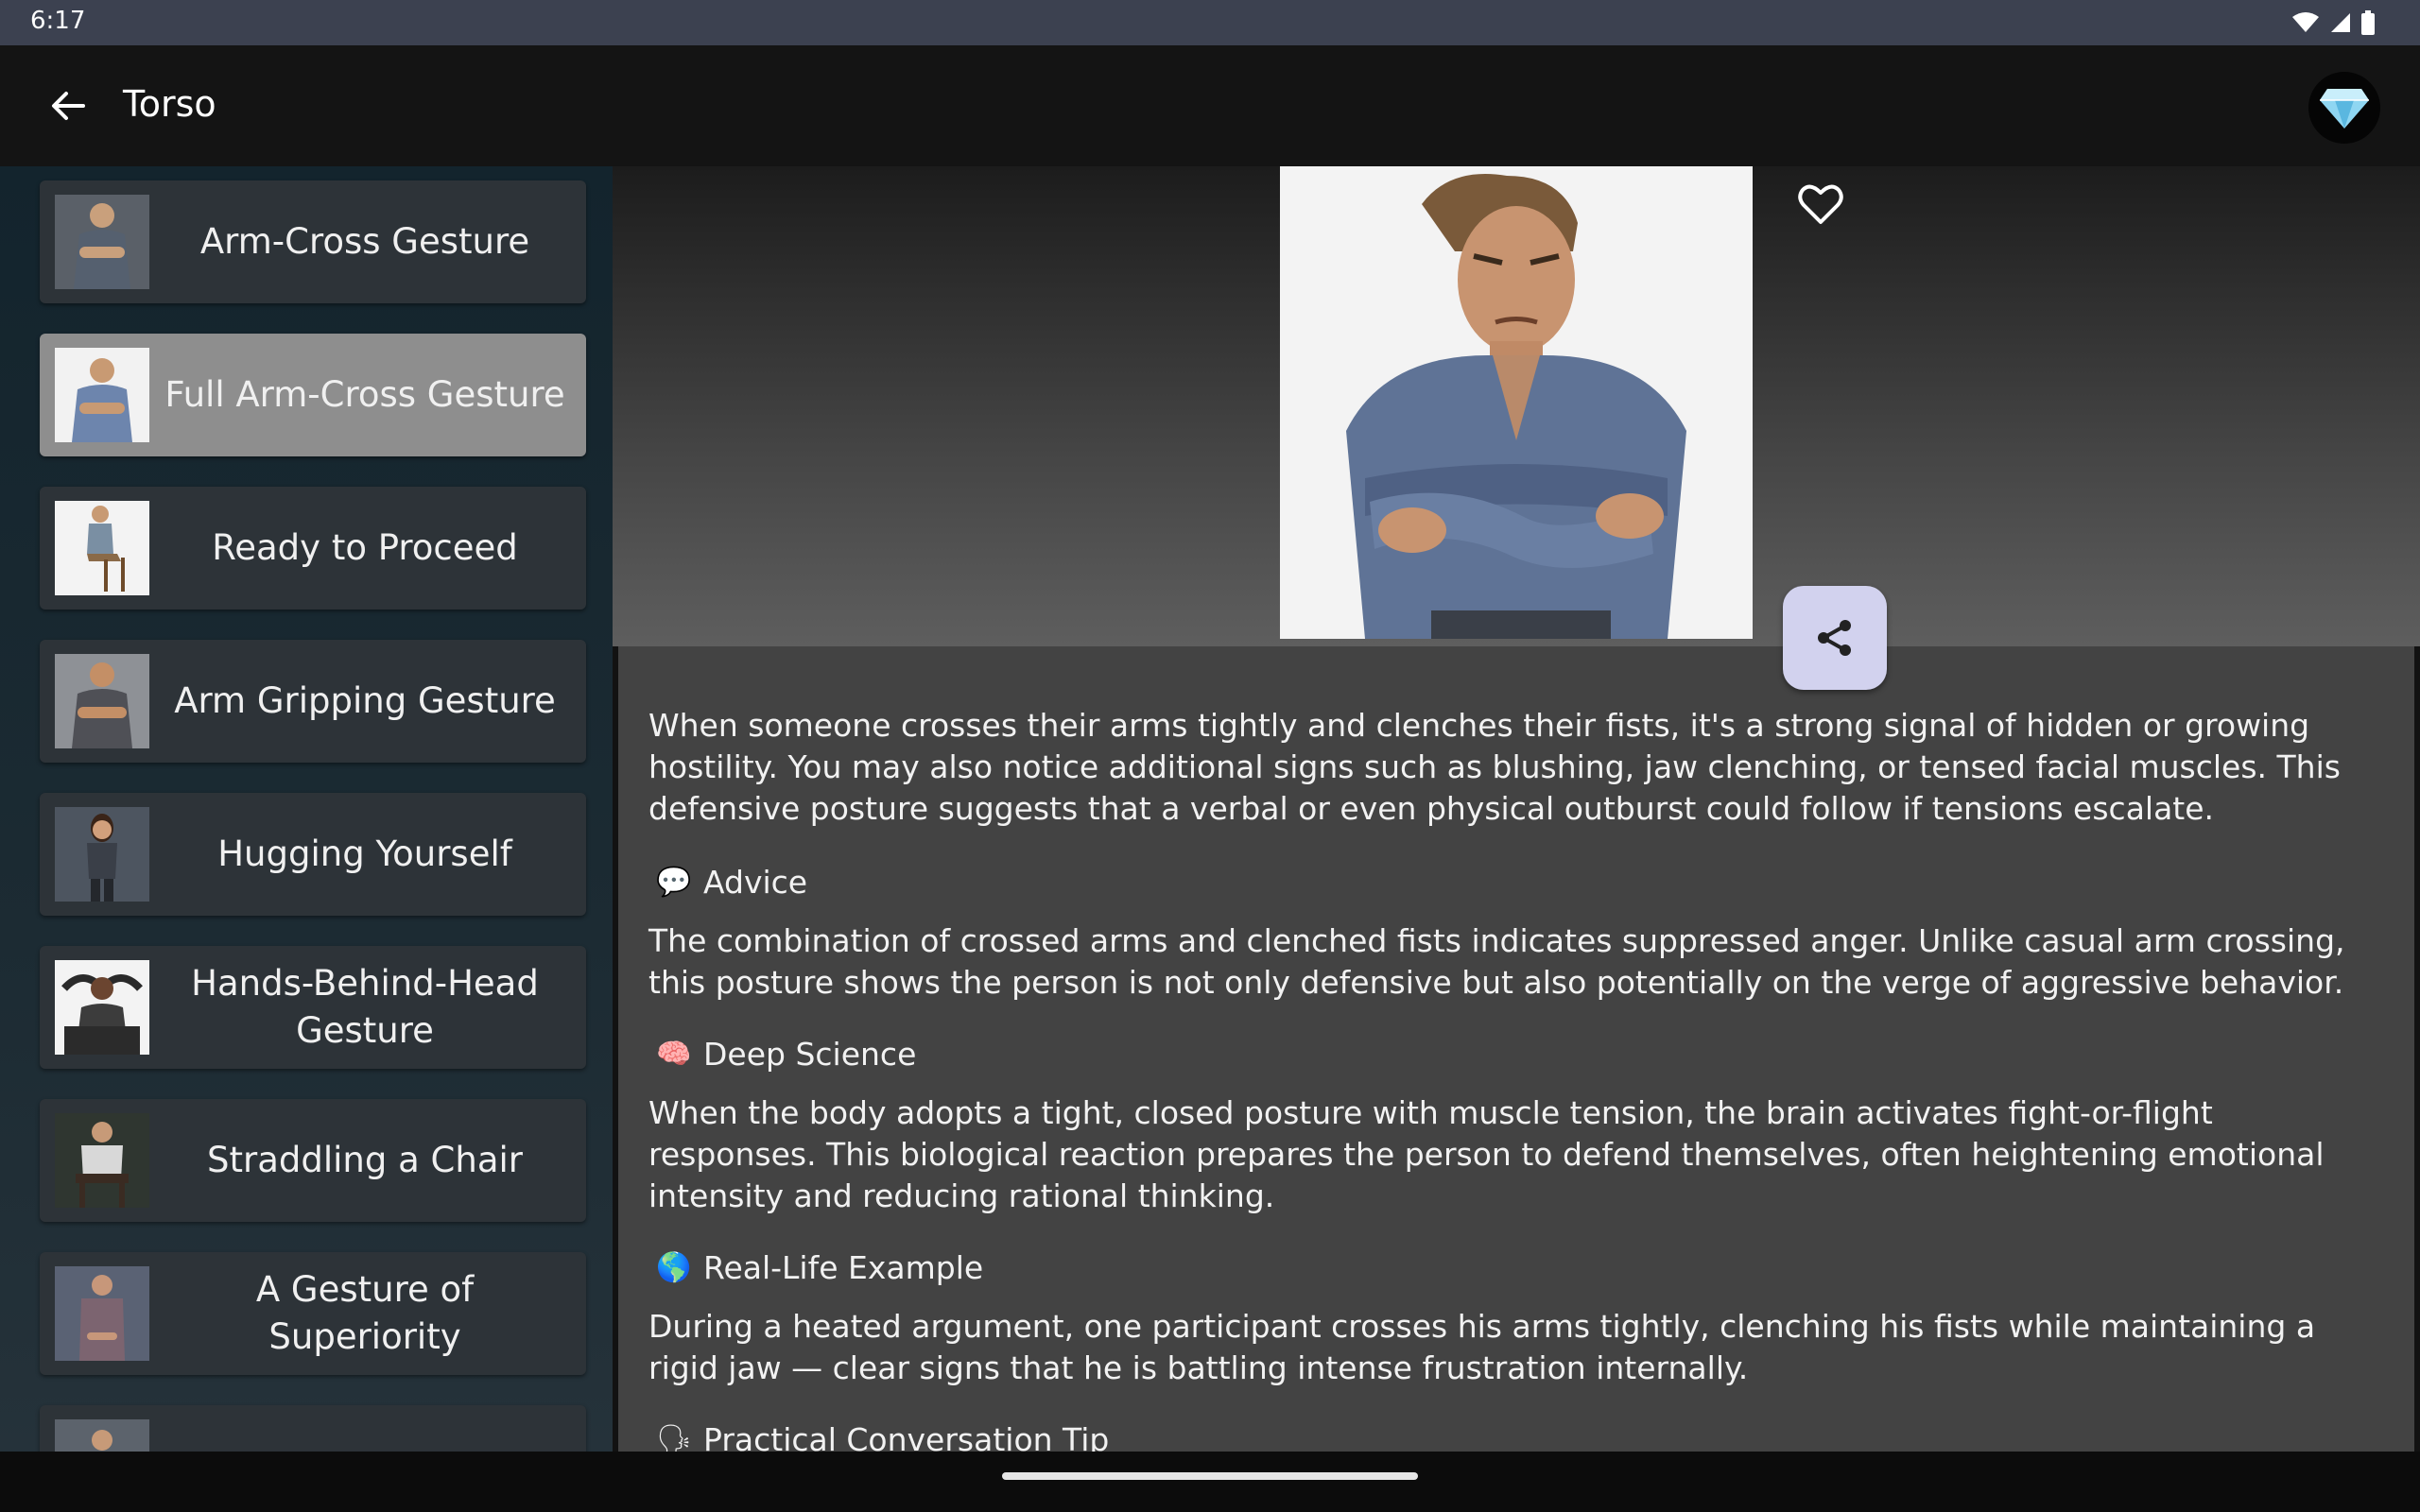 This screenshot has width=2420, height=1512. I want to click on list-item-label, so click(365, 1428).